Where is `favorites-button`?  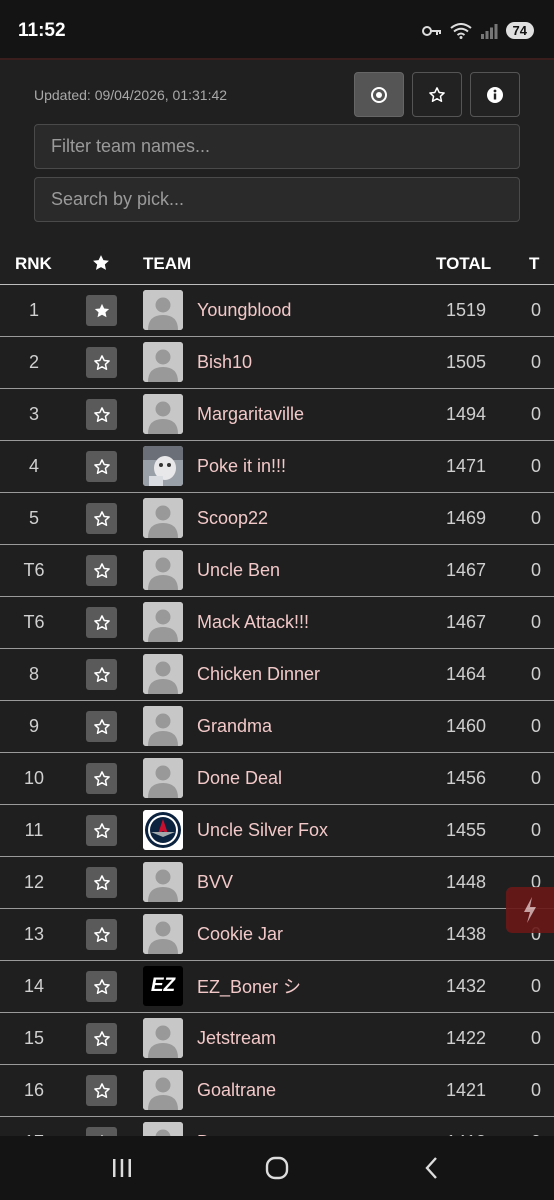 favorites-button is located at coordinates (437, 94).